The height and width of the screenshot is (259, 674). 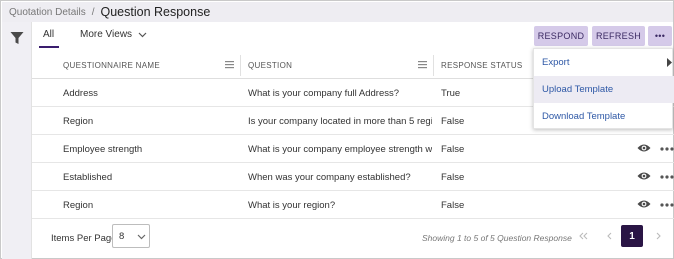 I want to click on prev-page-button, so click(x=609, y=236).